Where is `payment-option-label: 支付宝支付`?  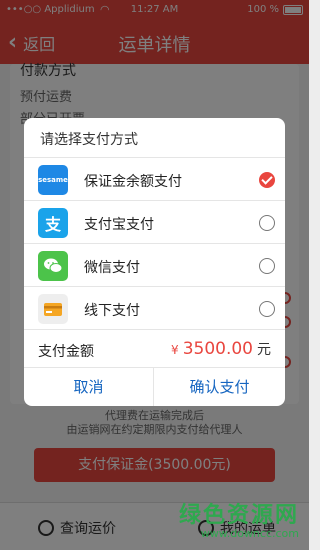
payment-option-label: 支付宝支付 is located at coordinates (119, 225).